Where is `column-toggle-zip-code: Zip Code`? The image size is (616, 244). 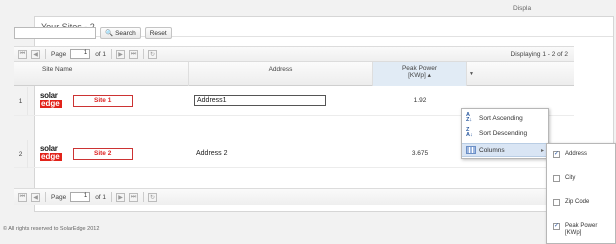 column-toggle-zip-code: Zip Code is located at coordinates (571, 202).